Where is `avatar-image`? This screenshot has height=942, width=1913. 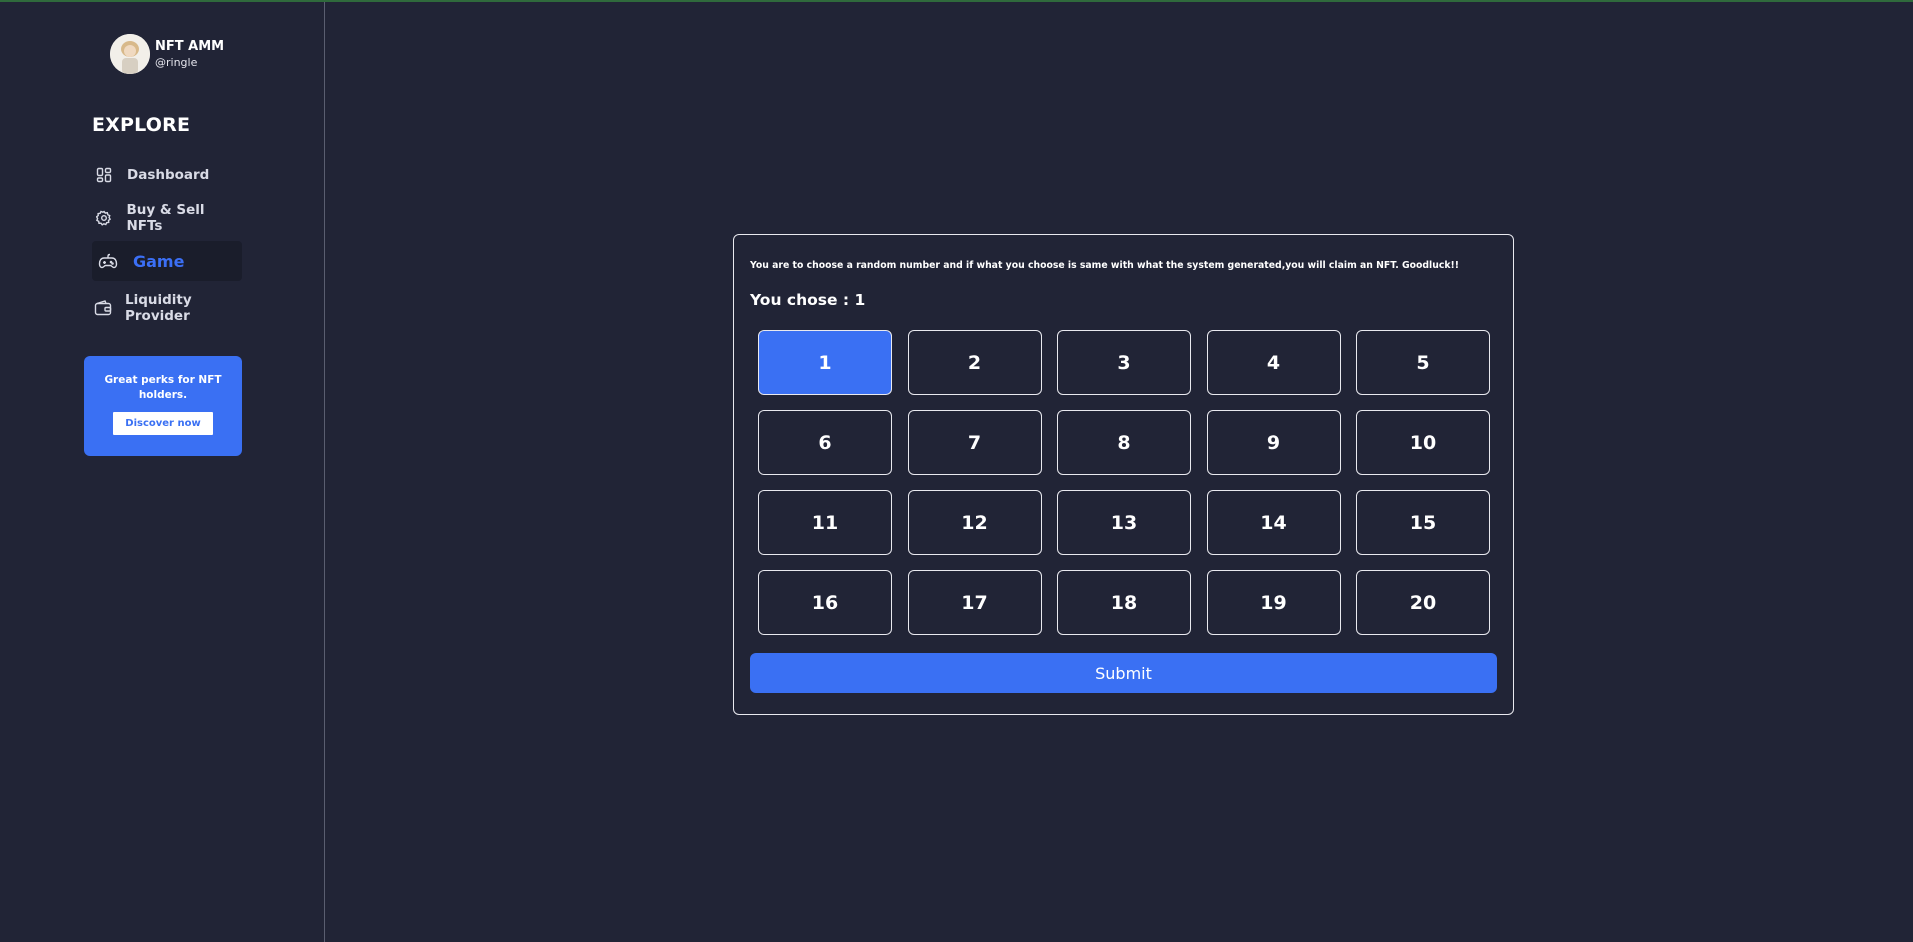 avatar-image is located at coordinates (130, 54).